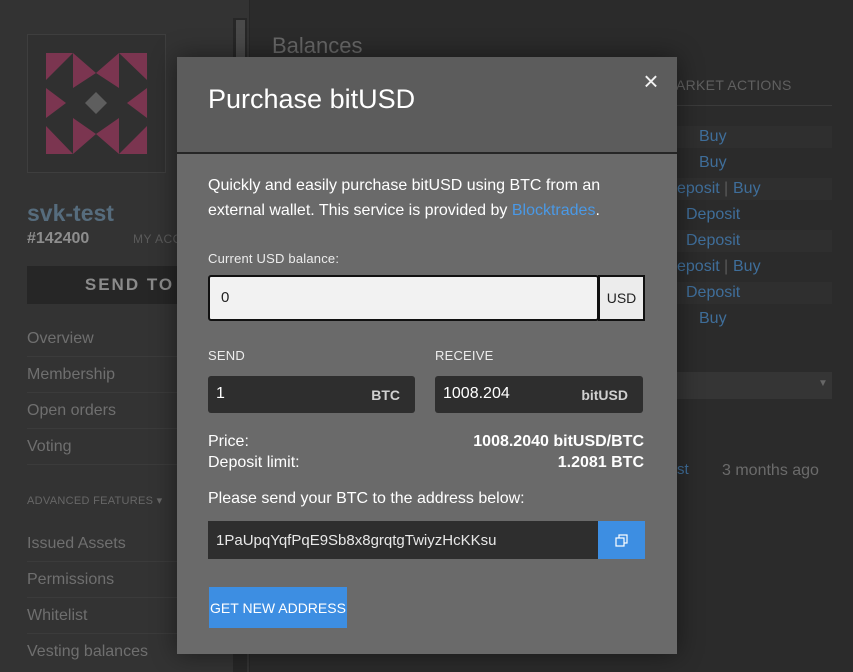  I want to click on chevron-down-icon: ▼, so click(823, 383).